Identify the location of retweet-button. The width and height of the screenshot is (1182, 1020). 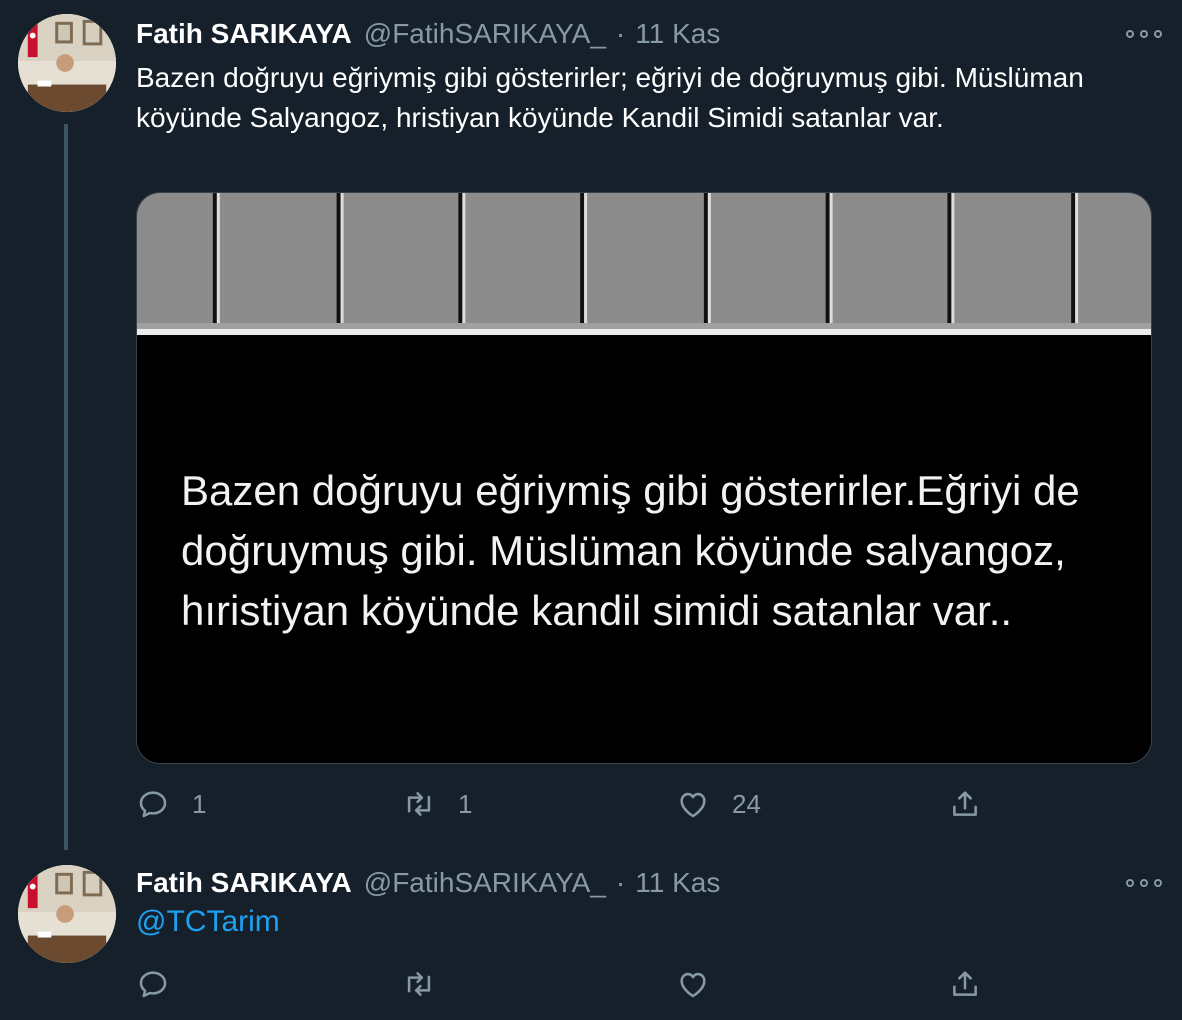
(419, 984).